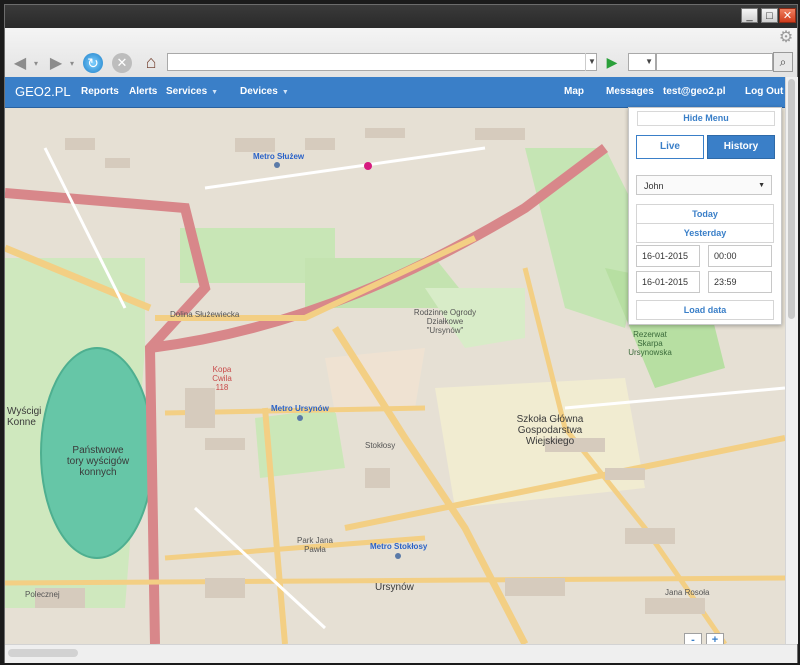  What do you see at coordinates (783, 62) in the screenshot?
I see `search-icon: ⌕` at bounding box center [783, 62].